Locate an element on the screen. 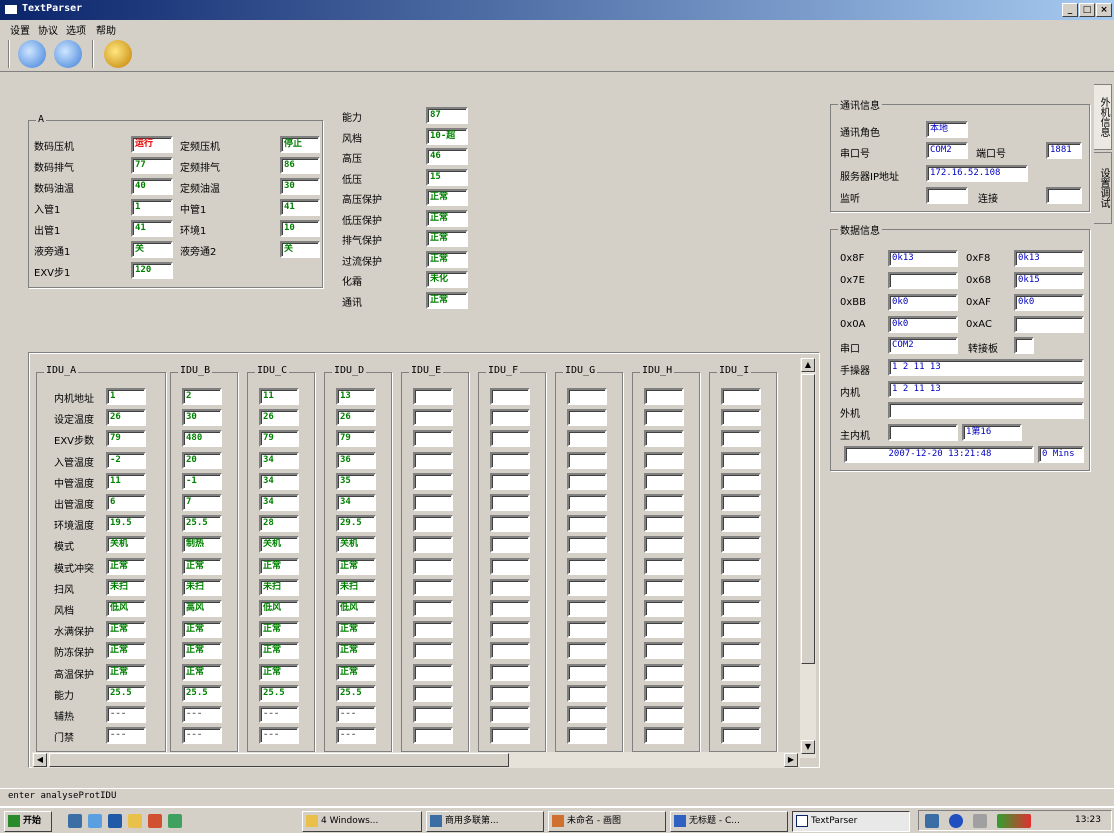 This screenshot has height=833, width=1114. tool-quick-icon is located at coordinates (175, 821).